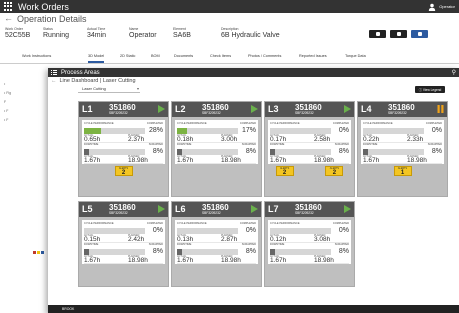 Image resolution: width=459 pixels, height=313 pixels. I want to click on tab-torque-data: Torque Data, so click(355, 57).